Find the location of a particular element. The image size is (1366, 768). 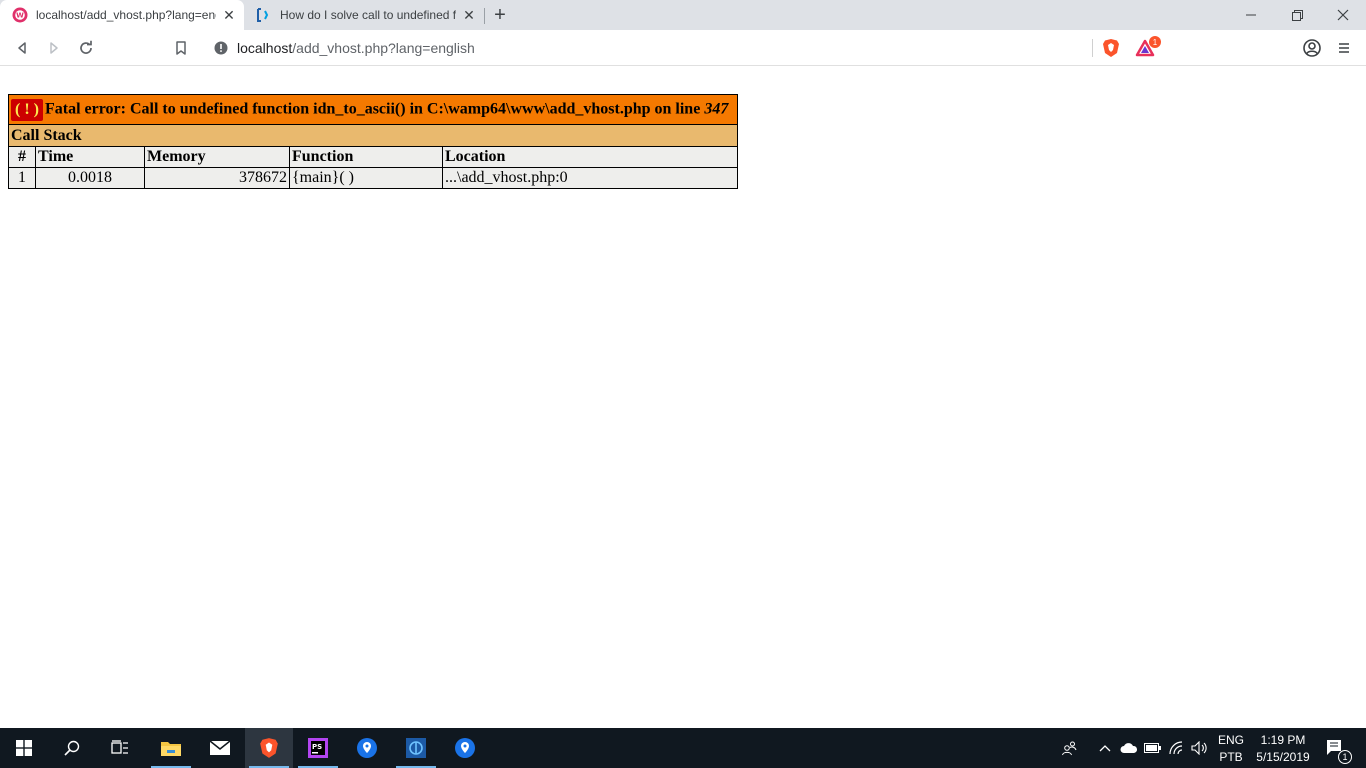

mail-button is located at coordinates (220, 748).